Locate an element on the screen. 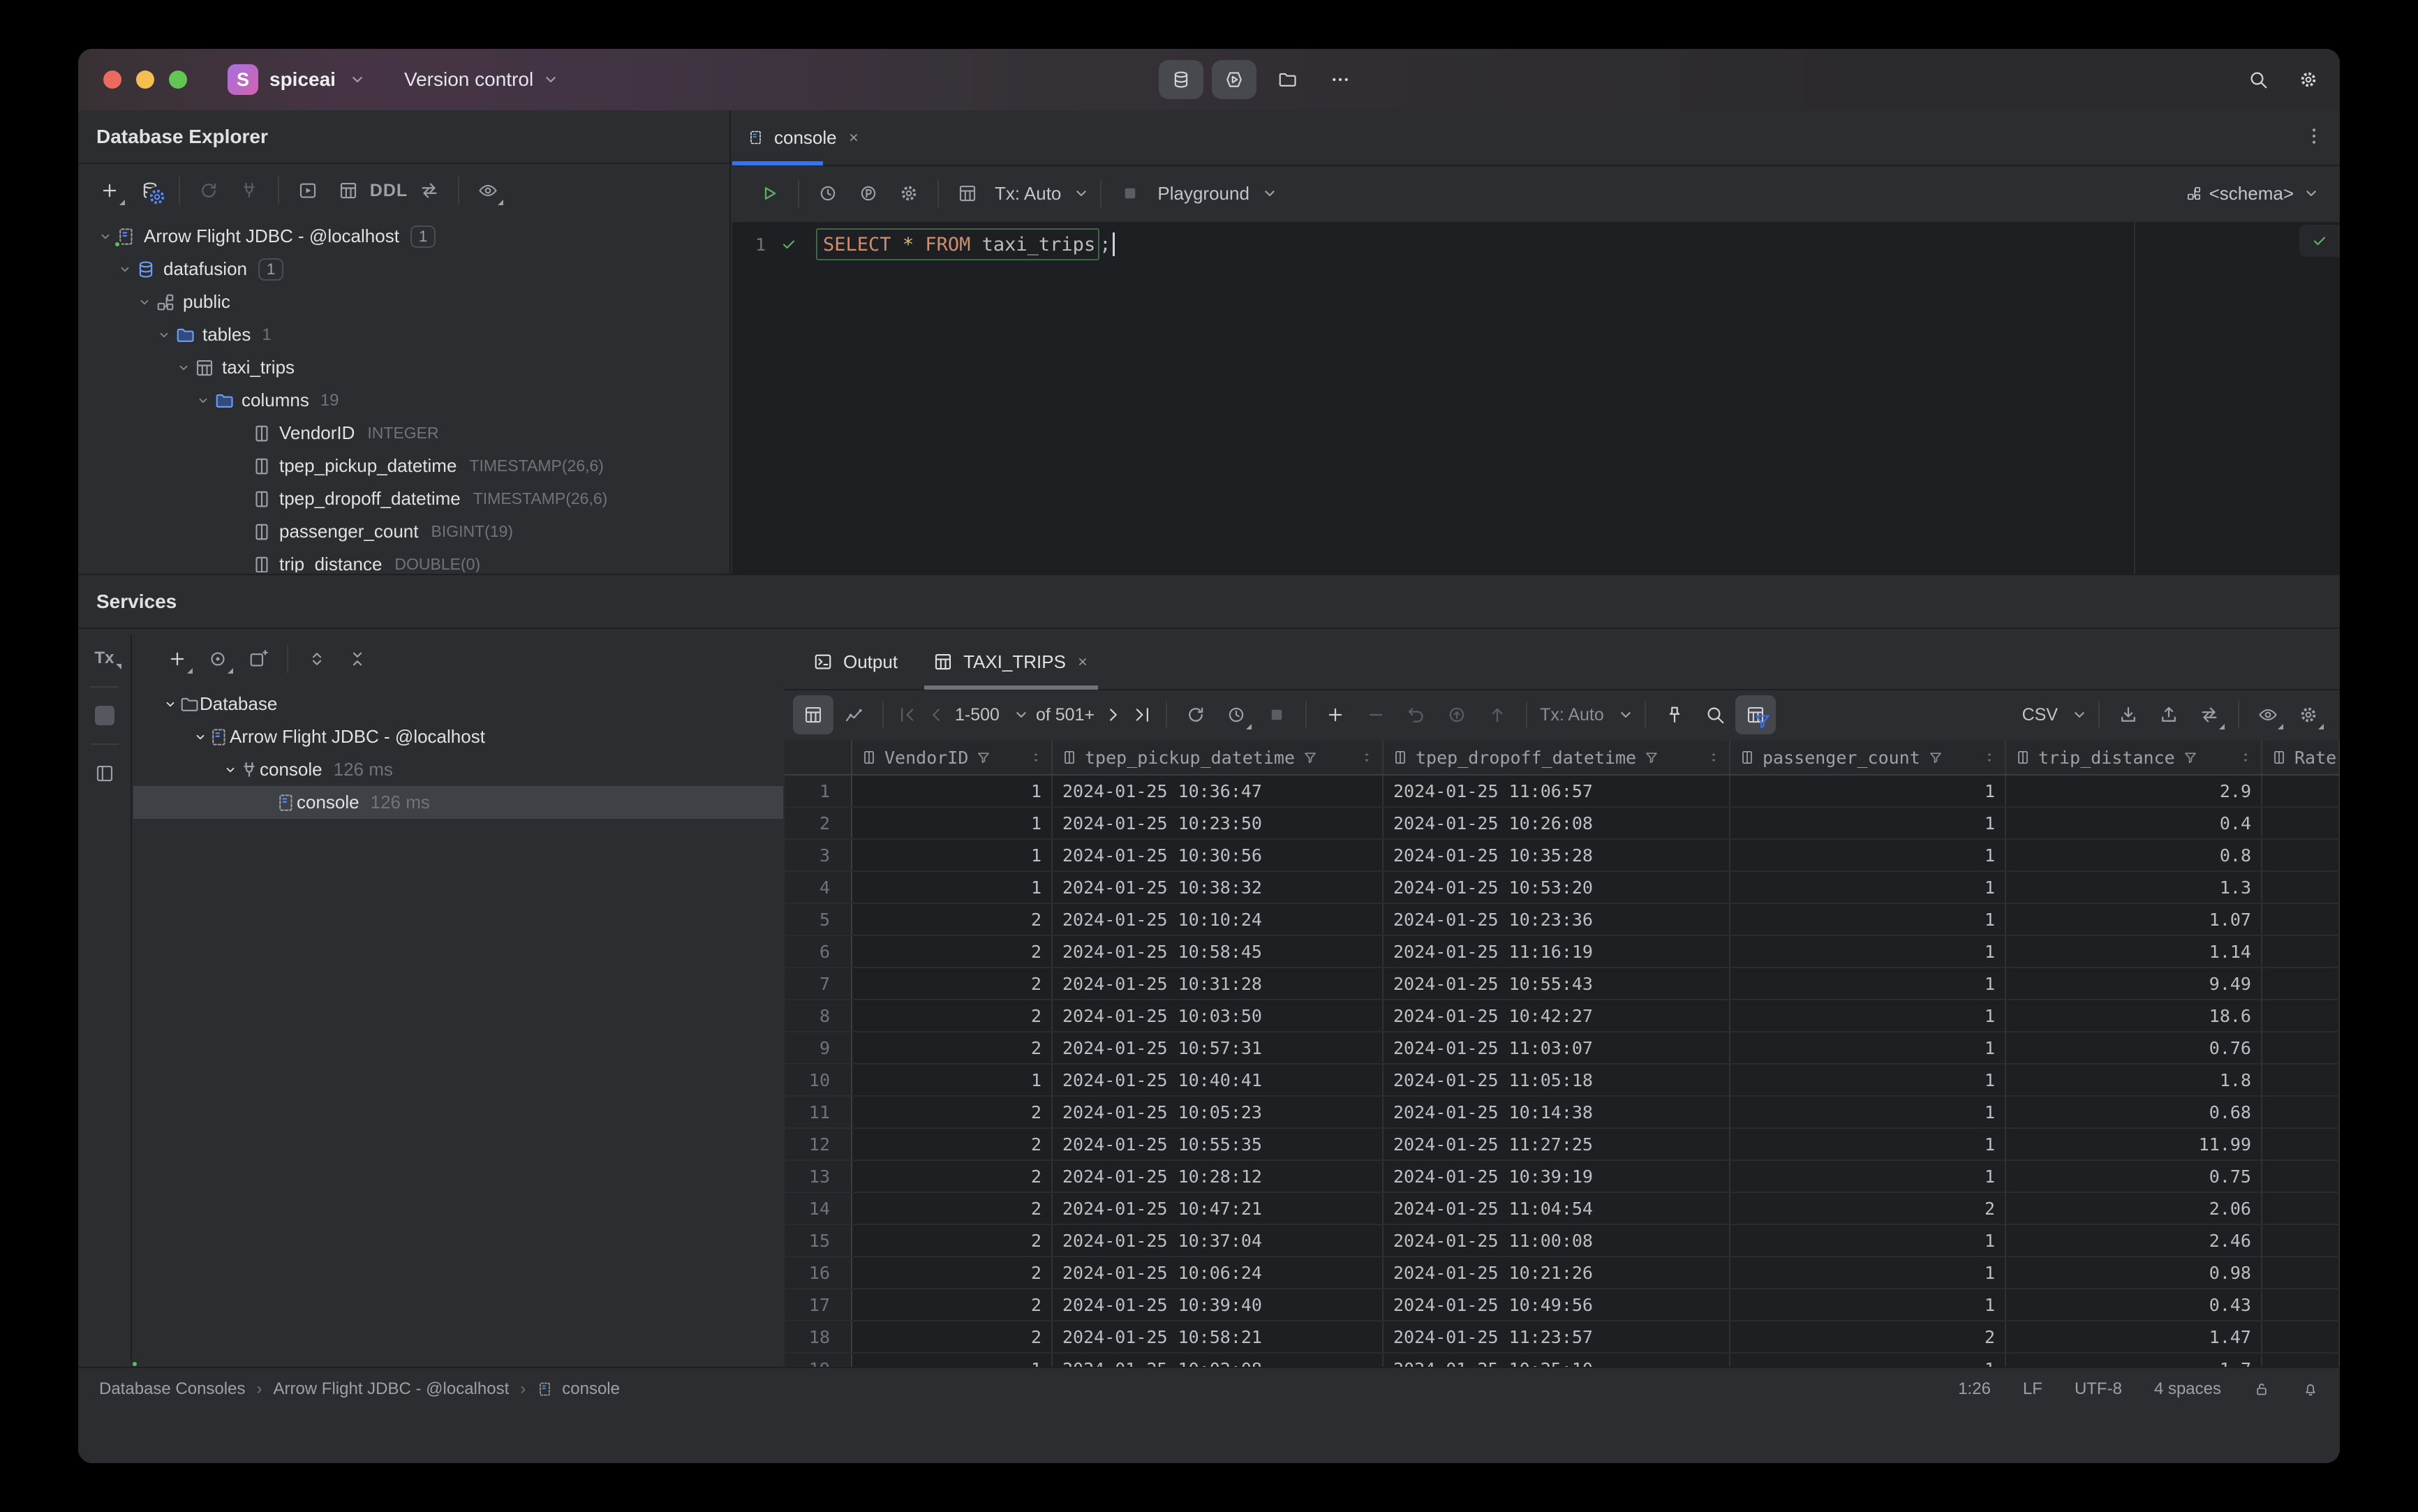  sql-statement: SELECT * FROM taxi_trips; is located at coordinates (965, 244).